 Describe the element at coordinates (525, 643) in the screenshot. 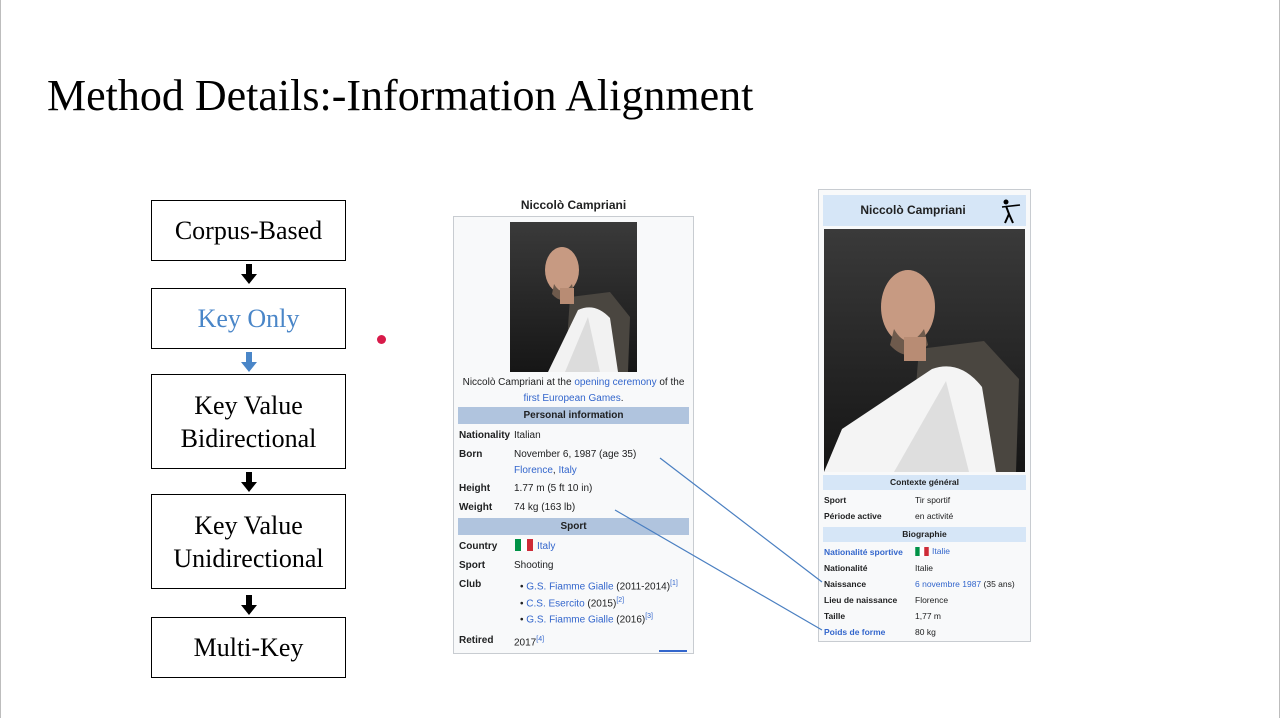

I see `retired-year: 2017` at that location.